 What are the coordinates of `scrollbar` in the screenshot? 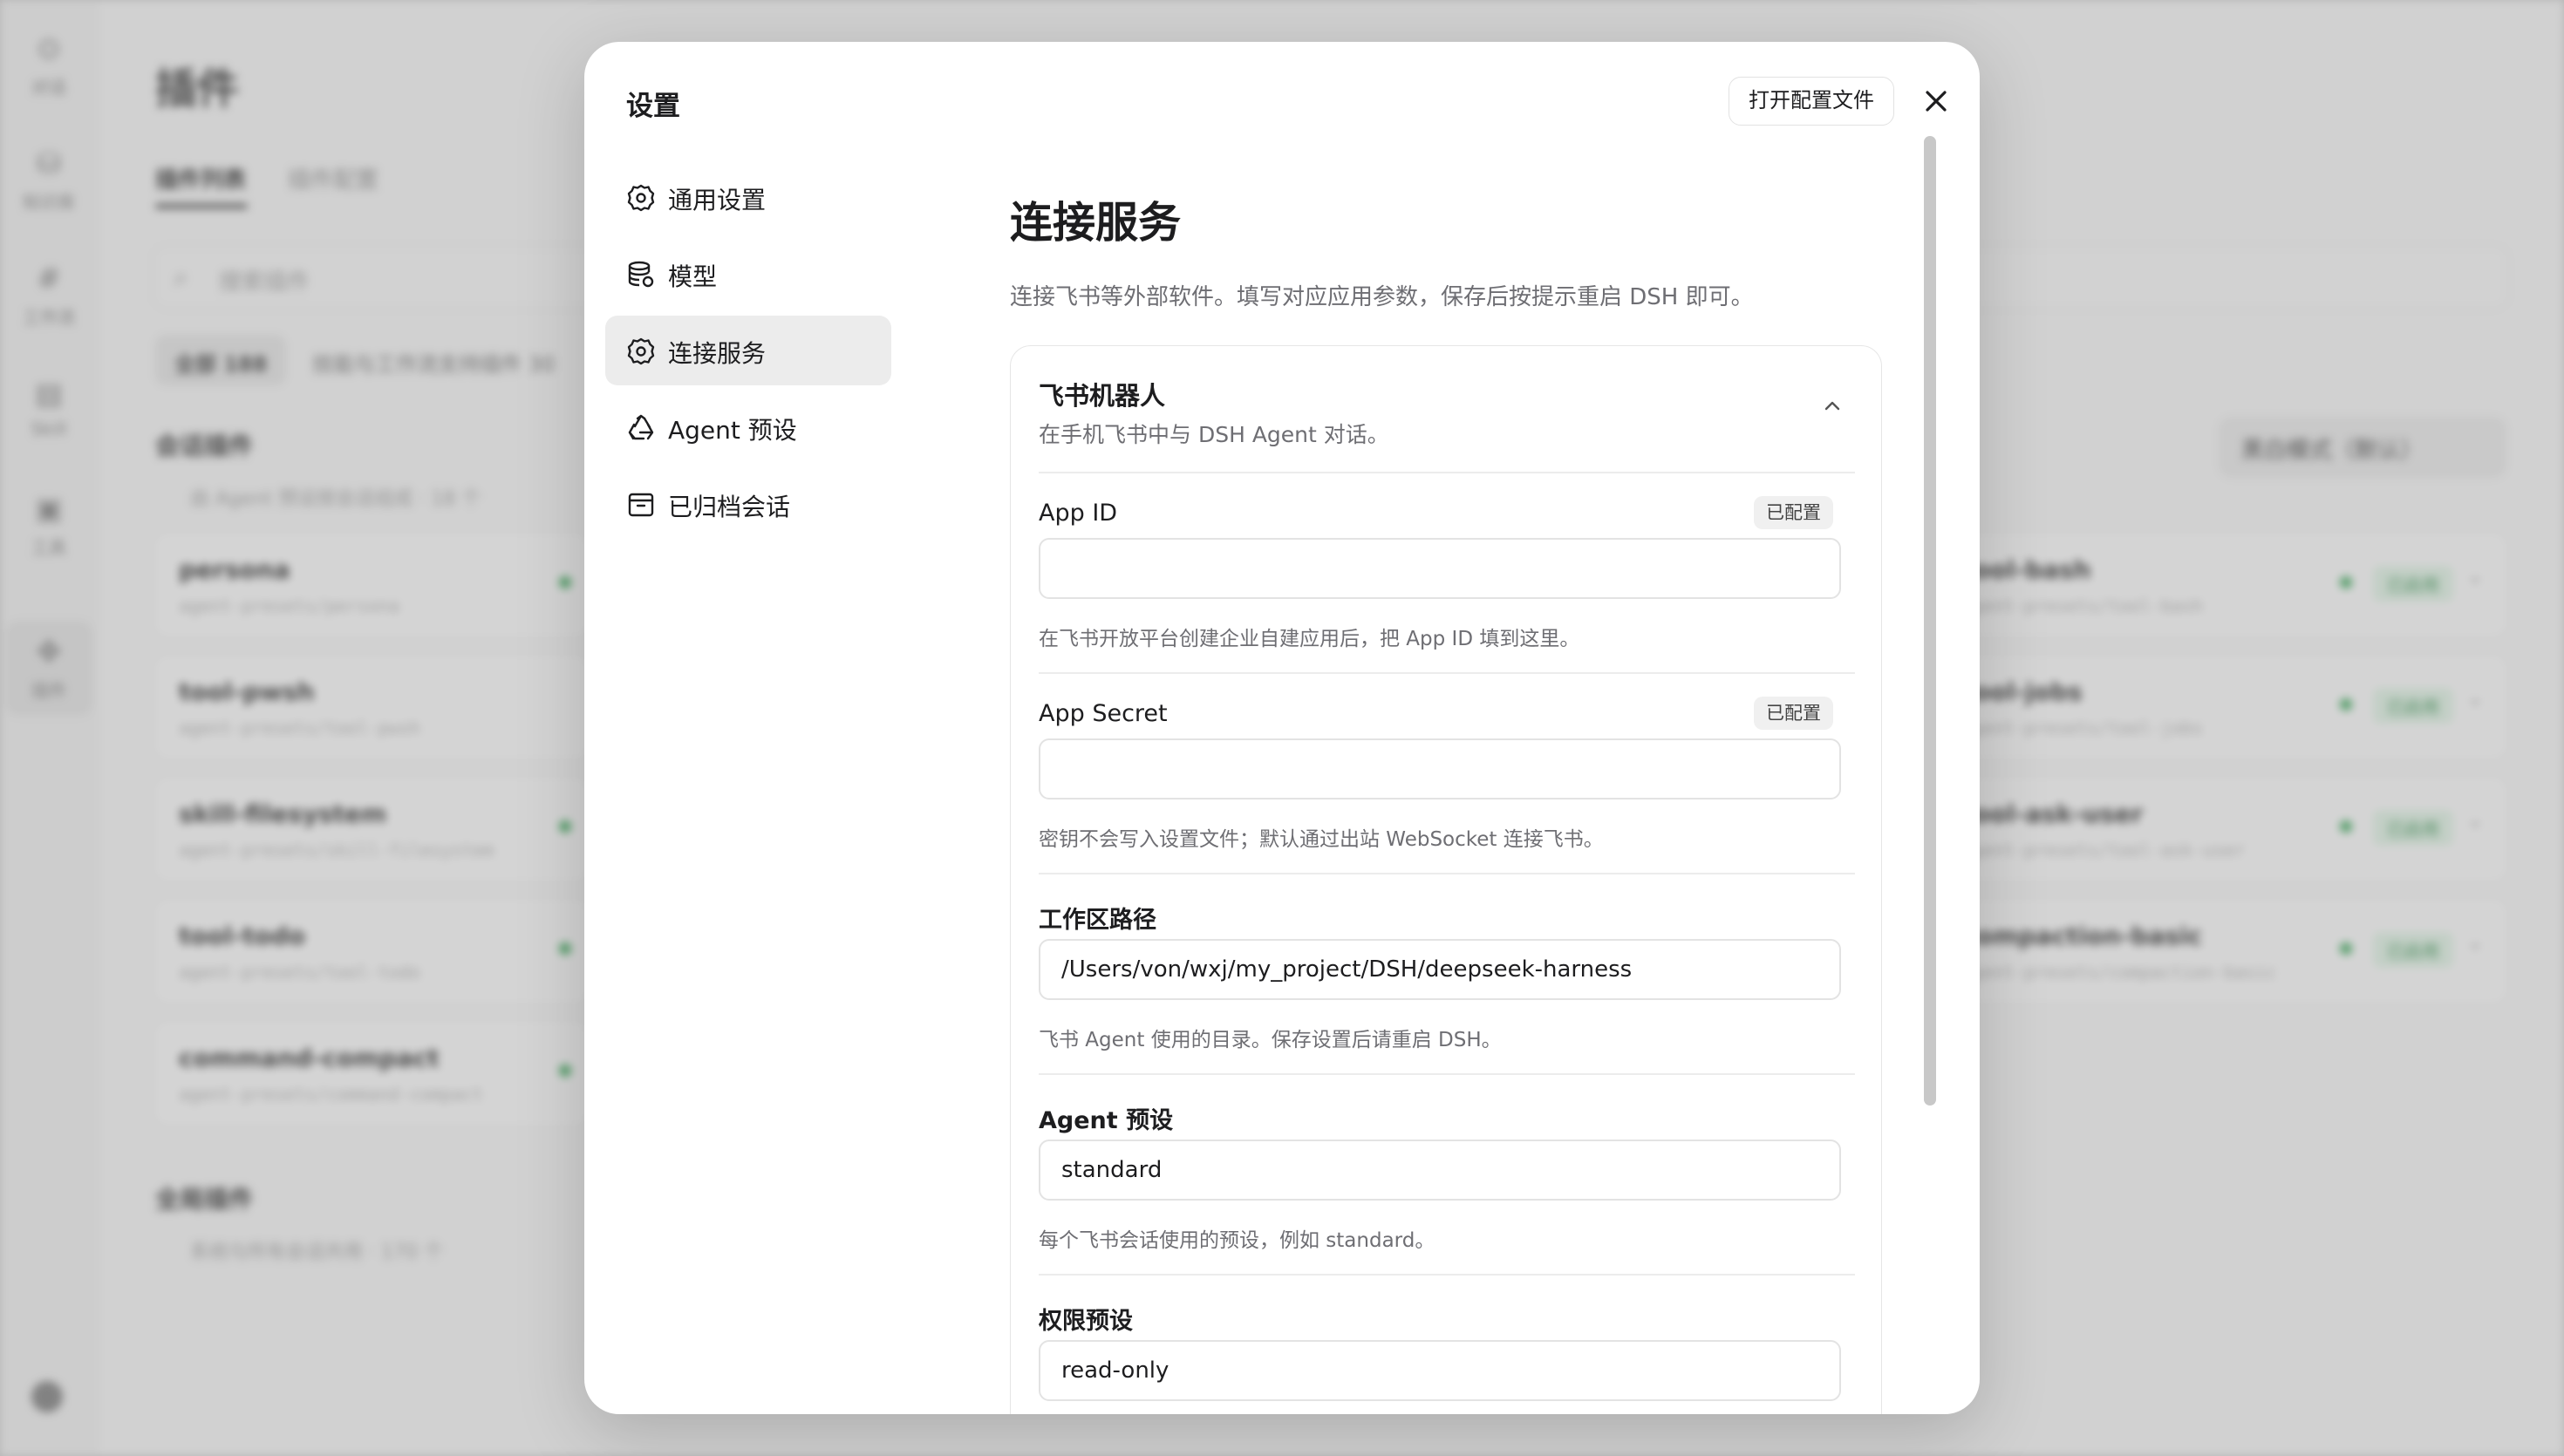 It's located at (1930, 621).